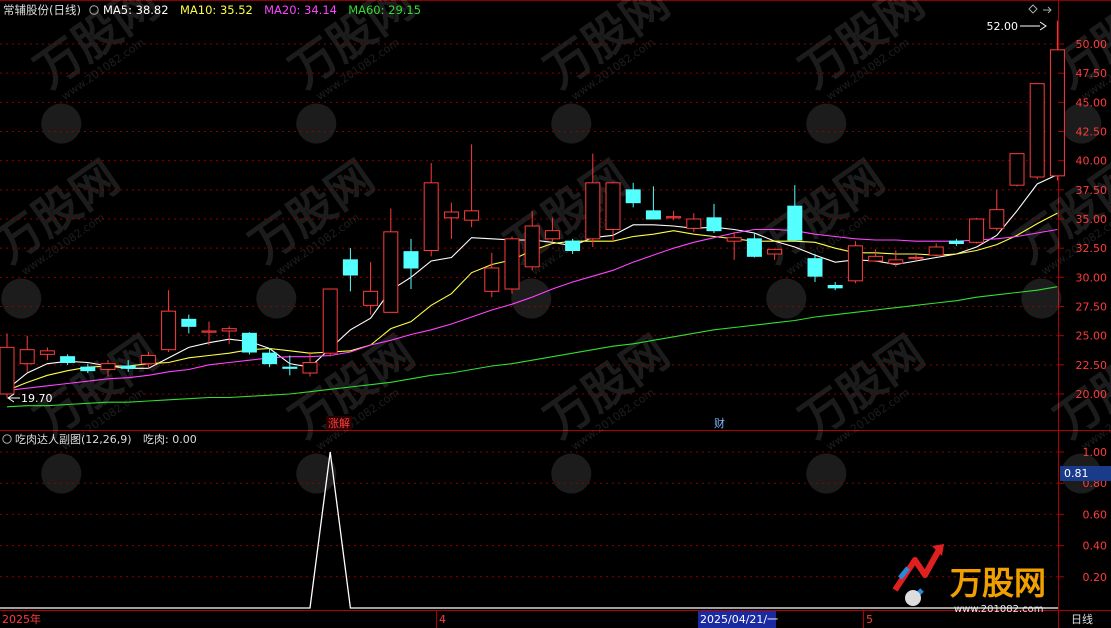 The height and width of the screenshot is (628, 1111). What do you see at coordinates (998, 583) in the screenshot?
I see `brand-name: 万股网` at bounding box center [998, 583].